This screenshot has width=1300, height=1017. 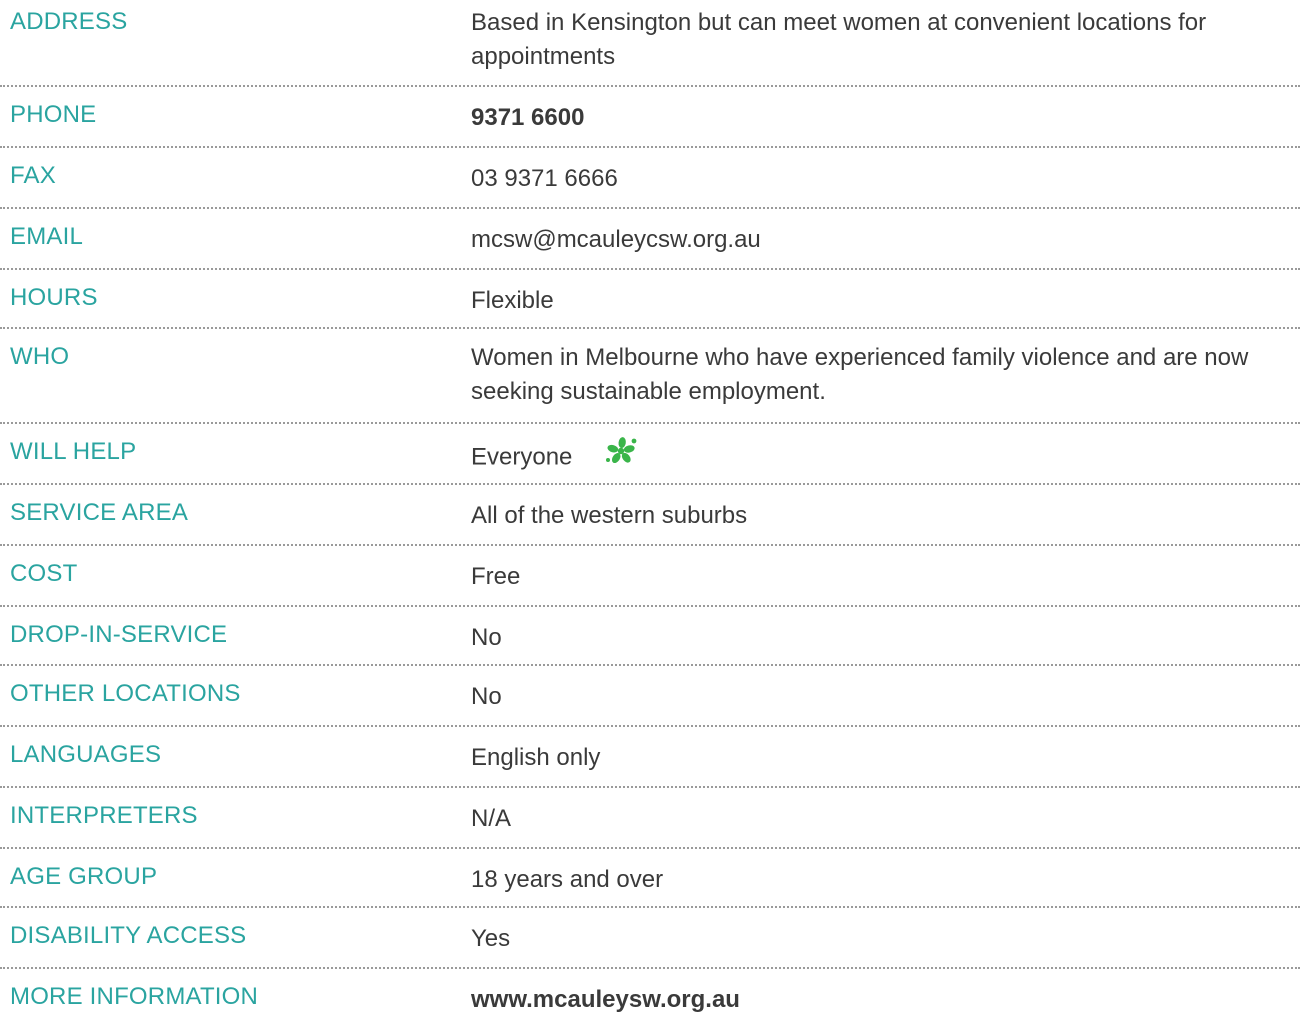 I want to click on label-age-group: AGE GROUP, so click(x=84, y=876).